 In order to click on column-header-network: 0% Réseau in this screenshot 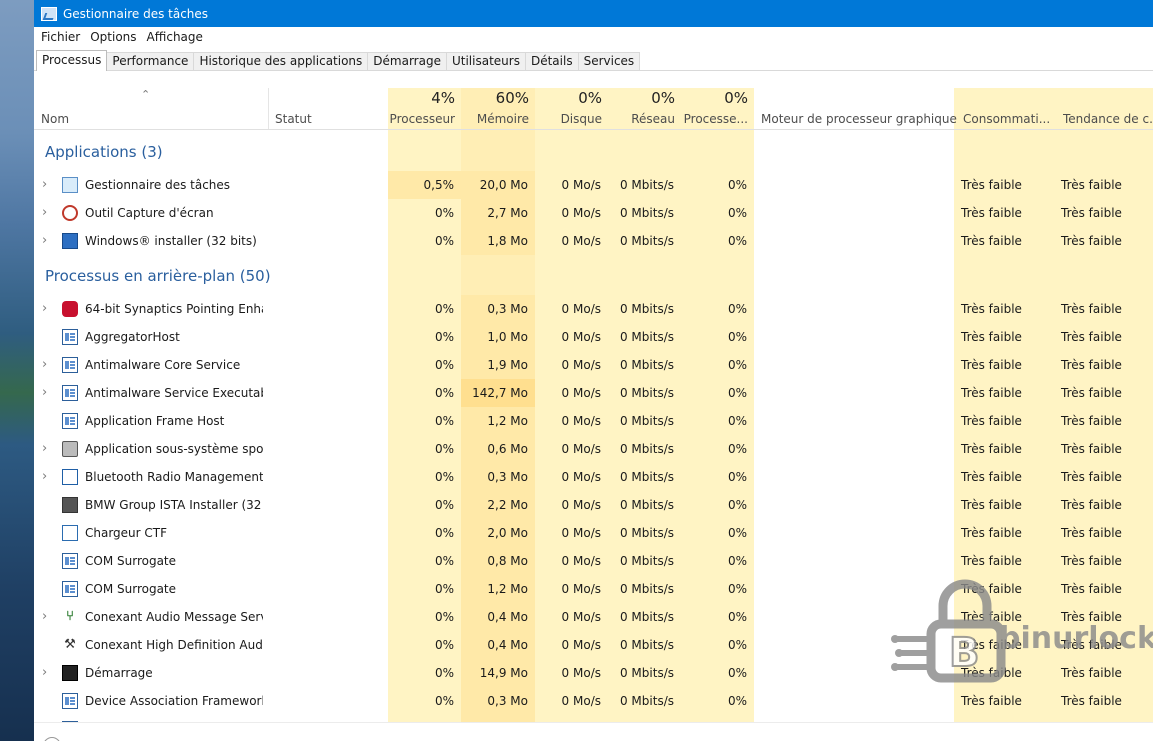, I will do `click(644, 109)`.